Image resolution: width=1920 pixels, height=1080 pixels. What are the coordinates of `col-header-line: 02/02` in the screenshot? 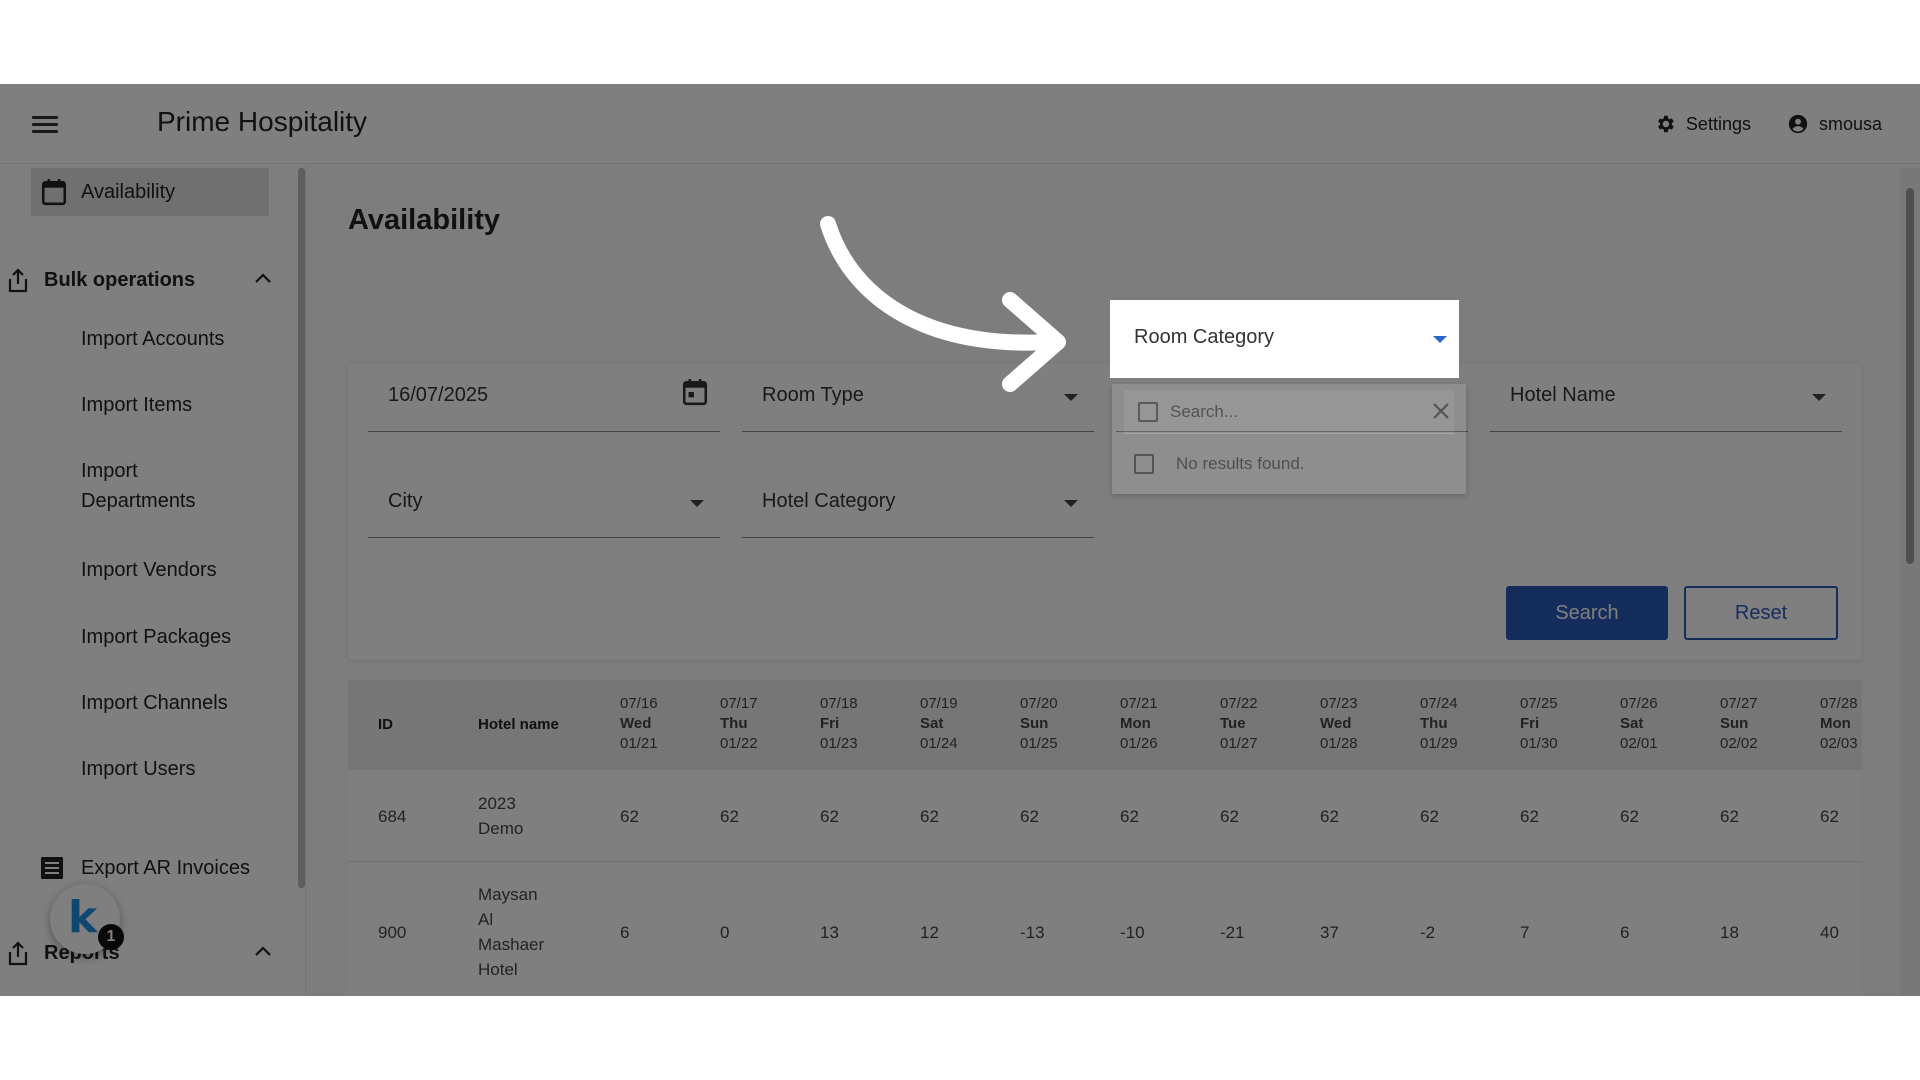 It's located at (1739, 743).